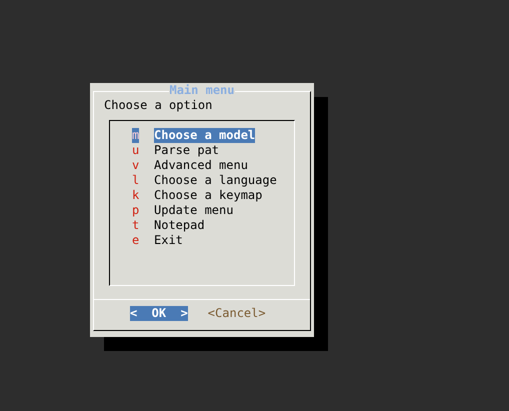 The width and height of the screenshot is (509, 411). Describe the element at coordinates (136, 225) in the screenshot. I see `hotkey-letter: t` at that location.